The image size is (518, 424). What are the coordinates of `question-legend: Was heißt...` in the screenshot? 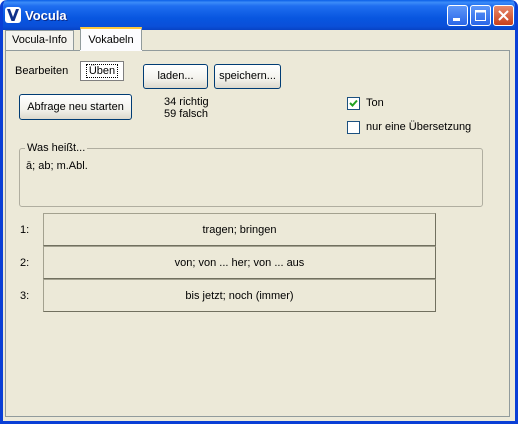 It's located at (56, 148).